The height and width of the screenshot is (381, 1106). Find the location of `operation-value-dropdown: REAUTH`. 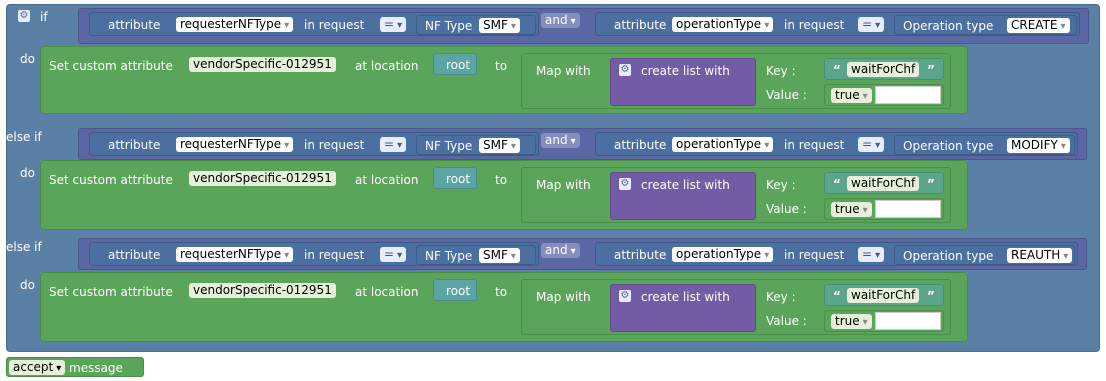

operation-value-dropdown: REAUTH is located at coordinates (1040, 255).